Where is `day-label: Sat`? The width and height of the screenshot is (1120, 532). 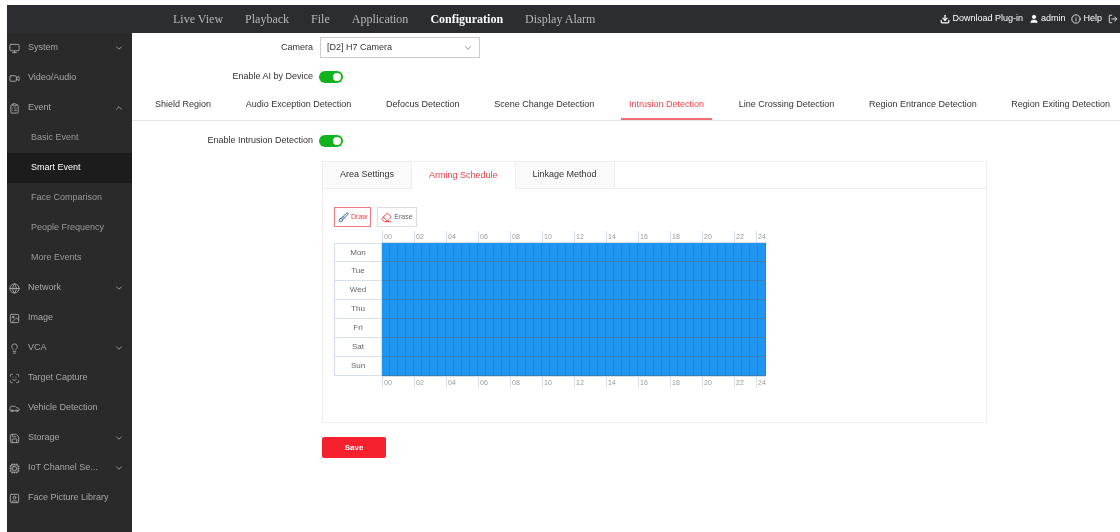
day-label: Sat is located at coordinates (358, 347).